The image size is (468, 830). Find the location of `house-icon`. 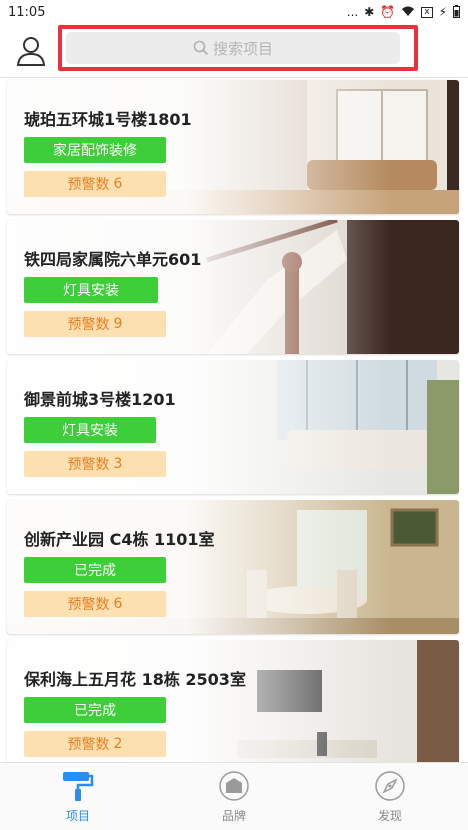

house-icon is located at coordinates (234, 786).